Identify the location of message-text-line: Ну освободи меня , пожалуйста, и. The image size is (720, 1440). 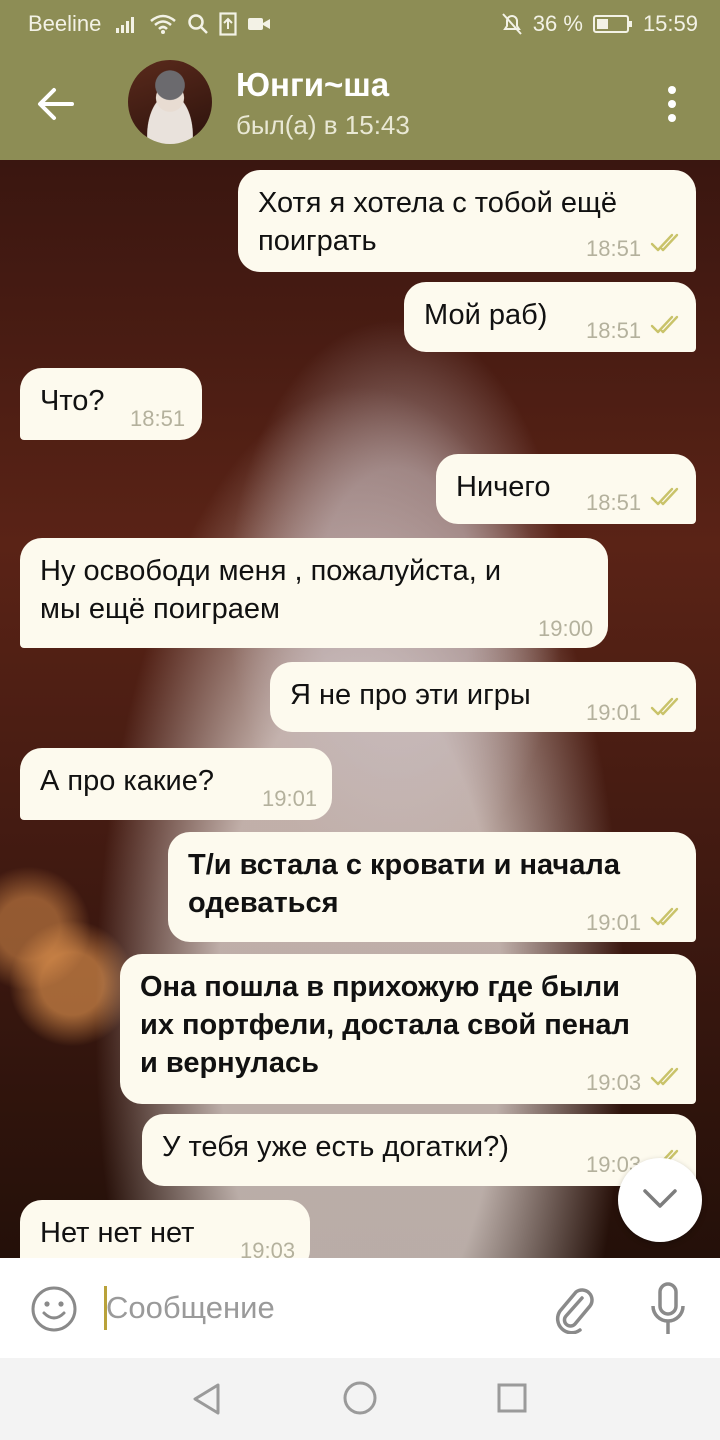
(271, 571).